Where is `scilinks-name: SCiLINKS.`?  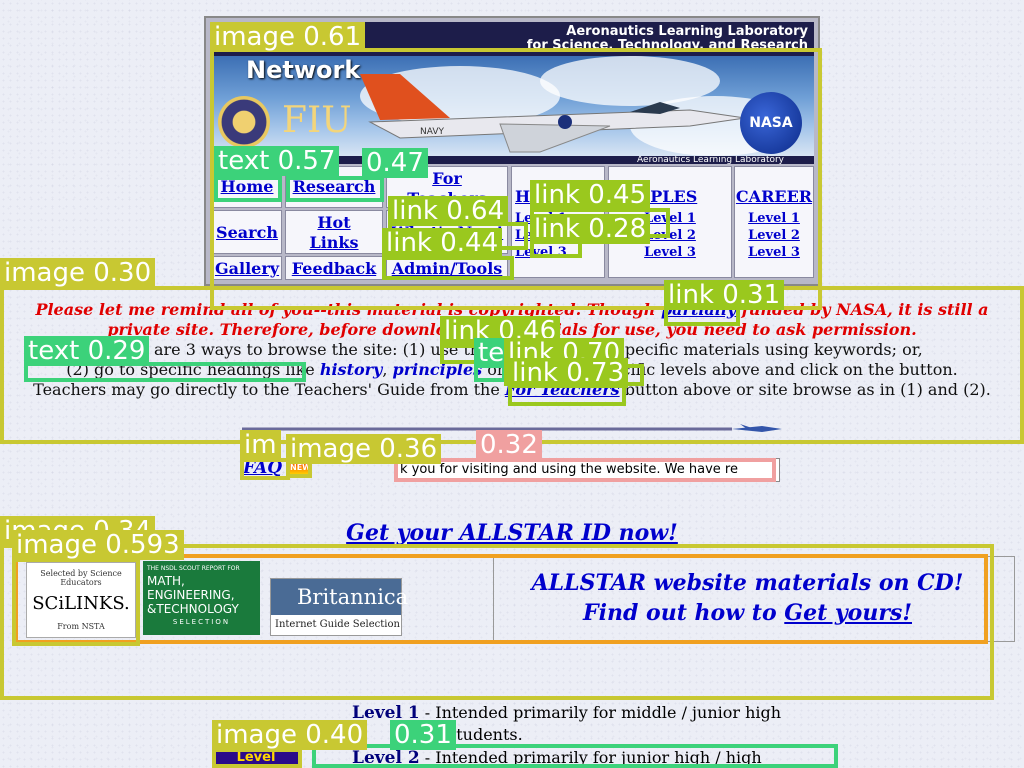 scilinks-name: SCiLINKS. is located at coordinates (81, 603).